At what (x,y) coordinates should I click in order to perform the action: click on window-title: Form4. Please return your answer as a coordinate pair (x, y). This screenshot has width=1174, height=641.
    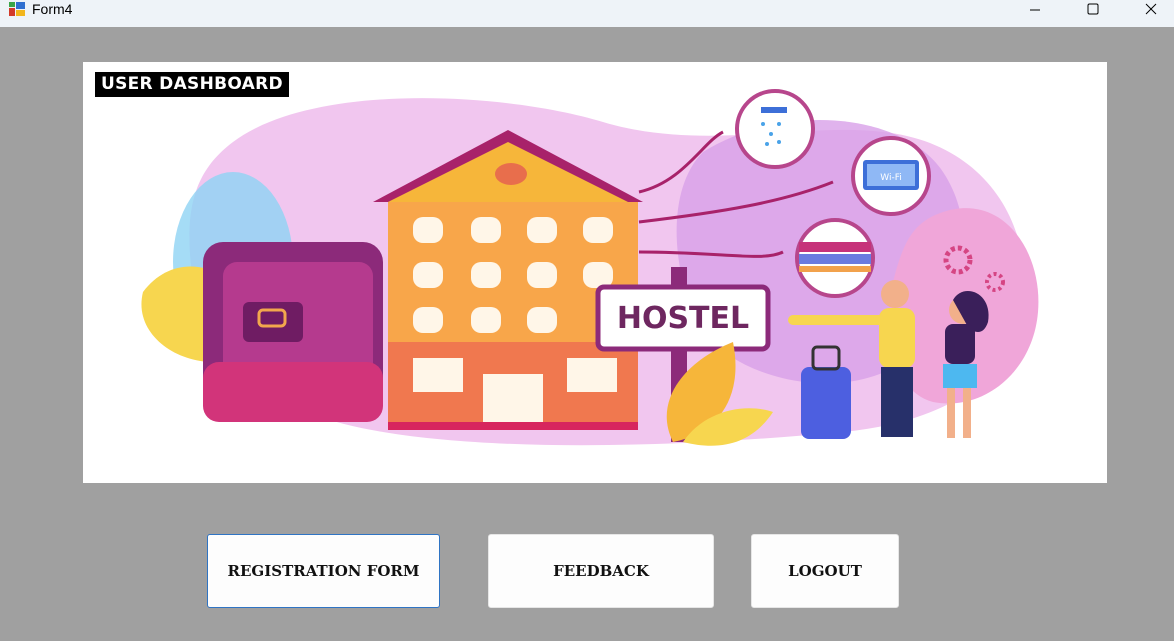
    Looking at the image, I should click on (52, 9).